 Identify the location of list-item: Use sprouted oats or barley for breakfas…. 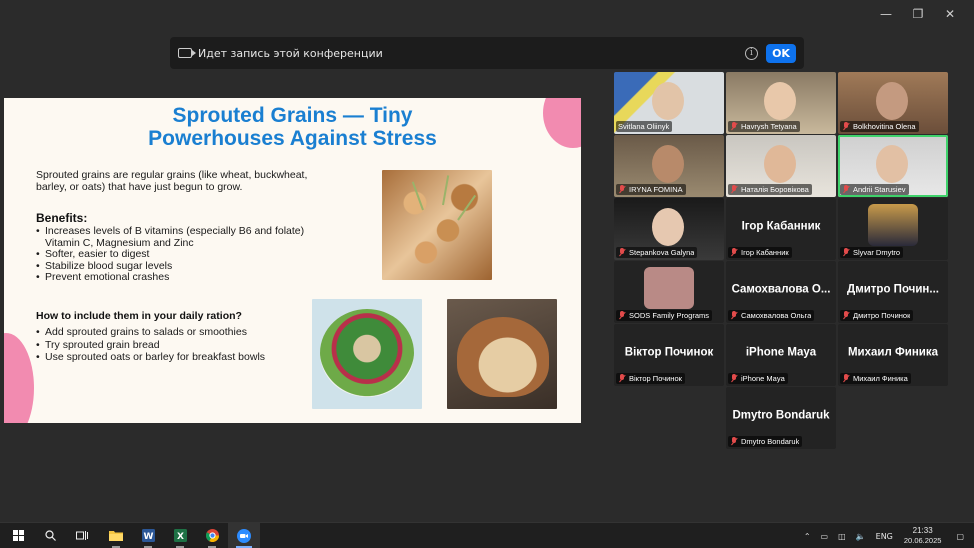
(166, 357).